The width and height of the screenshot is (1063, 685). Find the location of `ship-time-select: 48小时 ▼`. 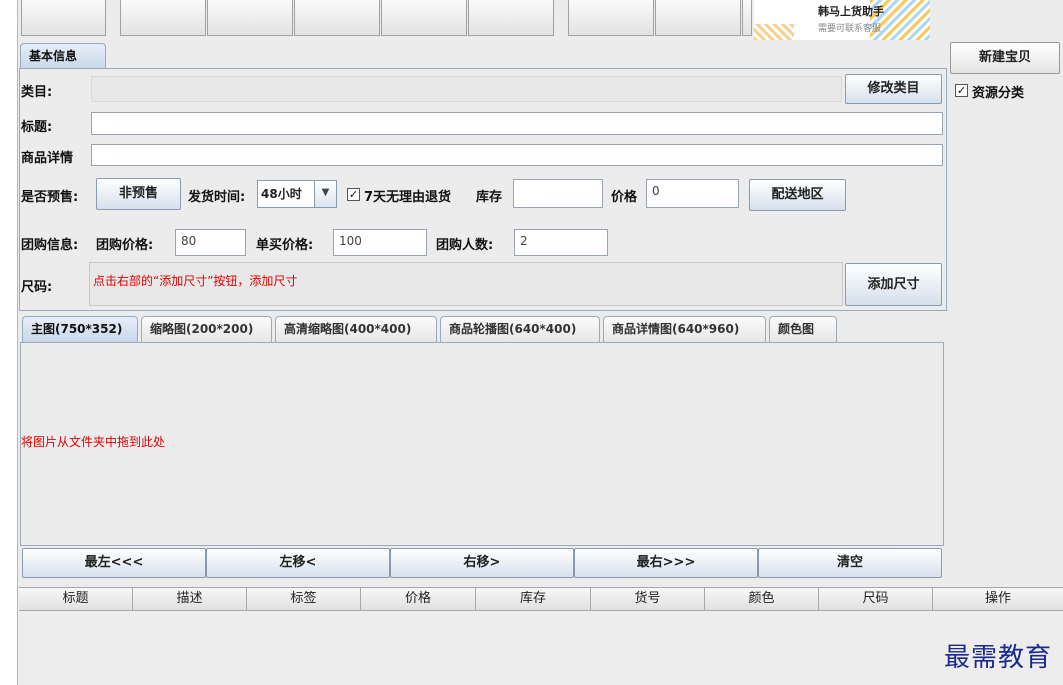

ship-time-select: 48小时 ▼ is located at coordinates (297, 194).